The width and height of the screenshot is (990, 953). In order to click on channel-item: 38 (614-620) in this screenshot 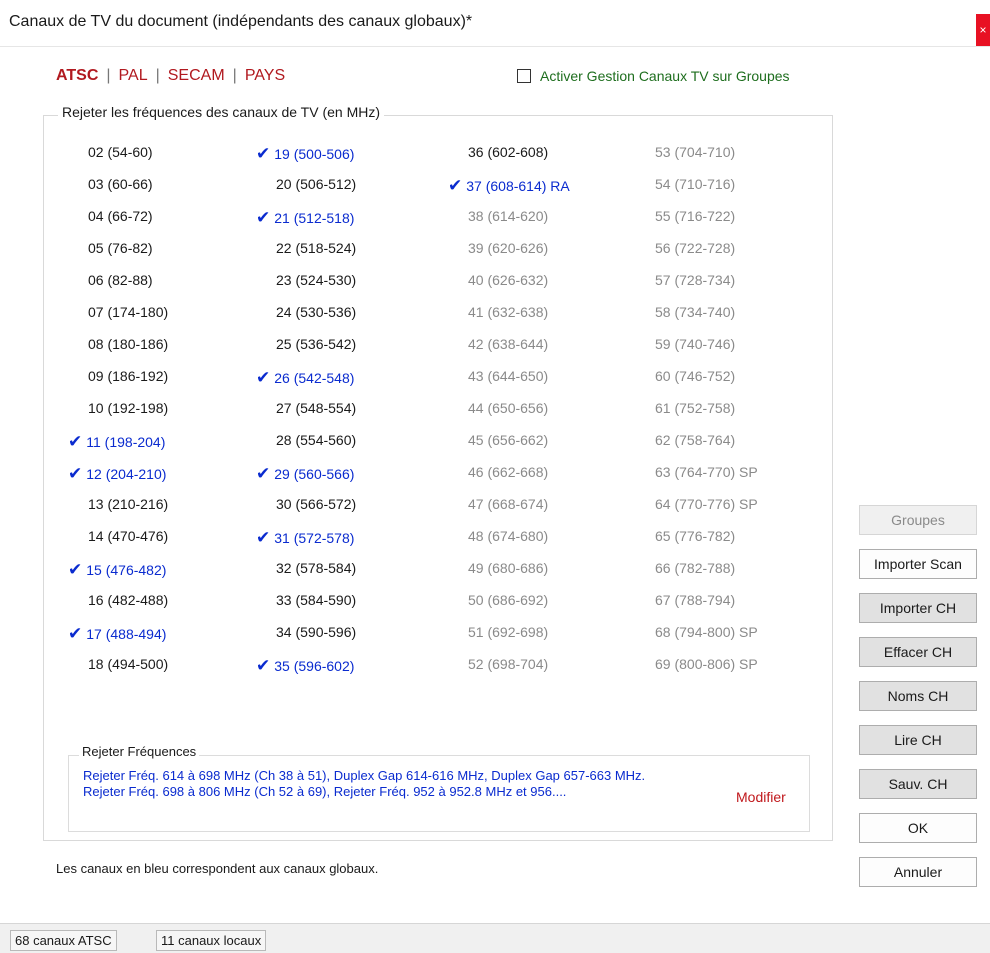, I will do `click(508, 216)`.